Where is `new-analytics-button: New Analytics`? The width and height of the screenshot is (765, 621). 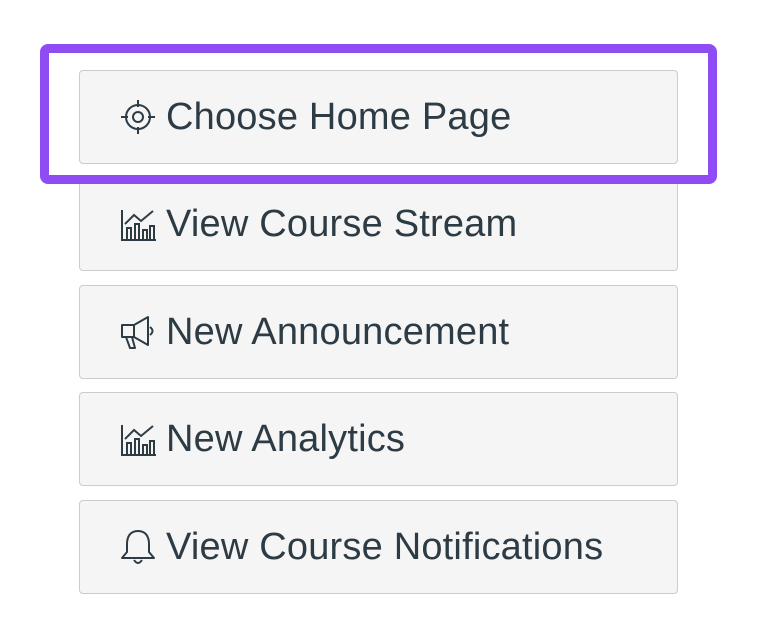 new-analytics-button: New Analytics is located at coordinates (378, 439).